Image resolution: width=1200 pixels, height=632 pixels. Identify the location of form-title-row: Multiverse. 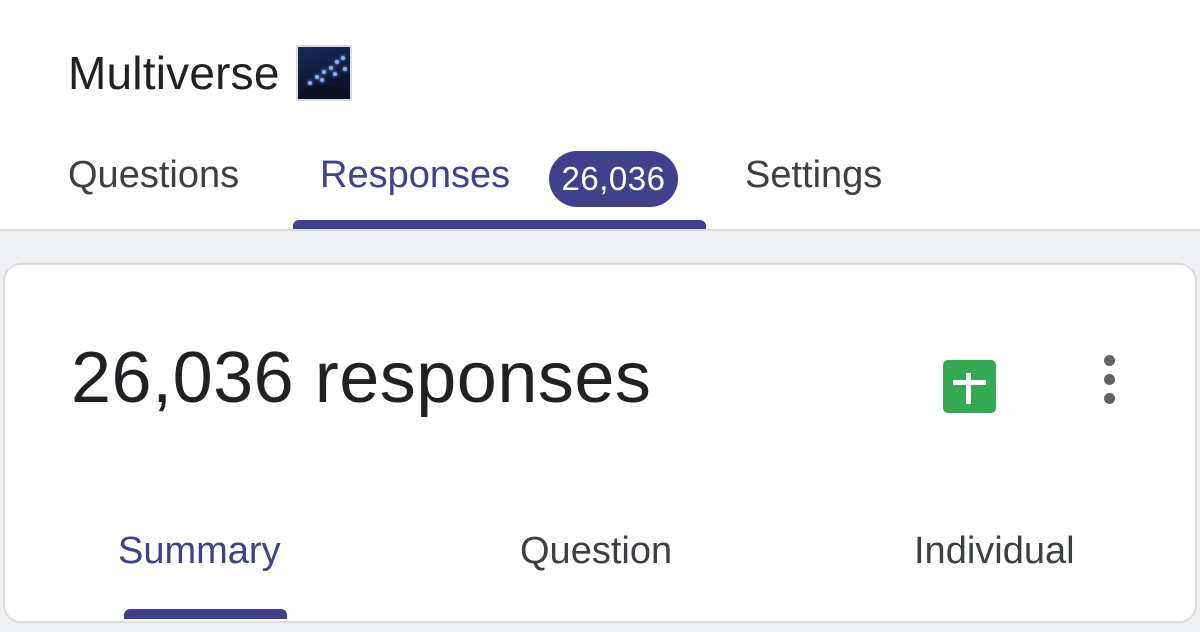
(210, 73).